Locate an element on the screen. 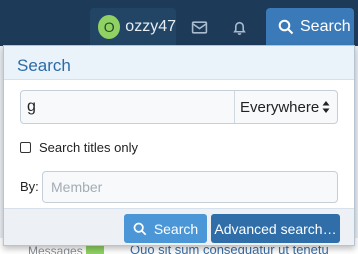 The width and height of the screenshot is (358, 254). account-link: O ozzy47 is located at coordinates (133, 27).